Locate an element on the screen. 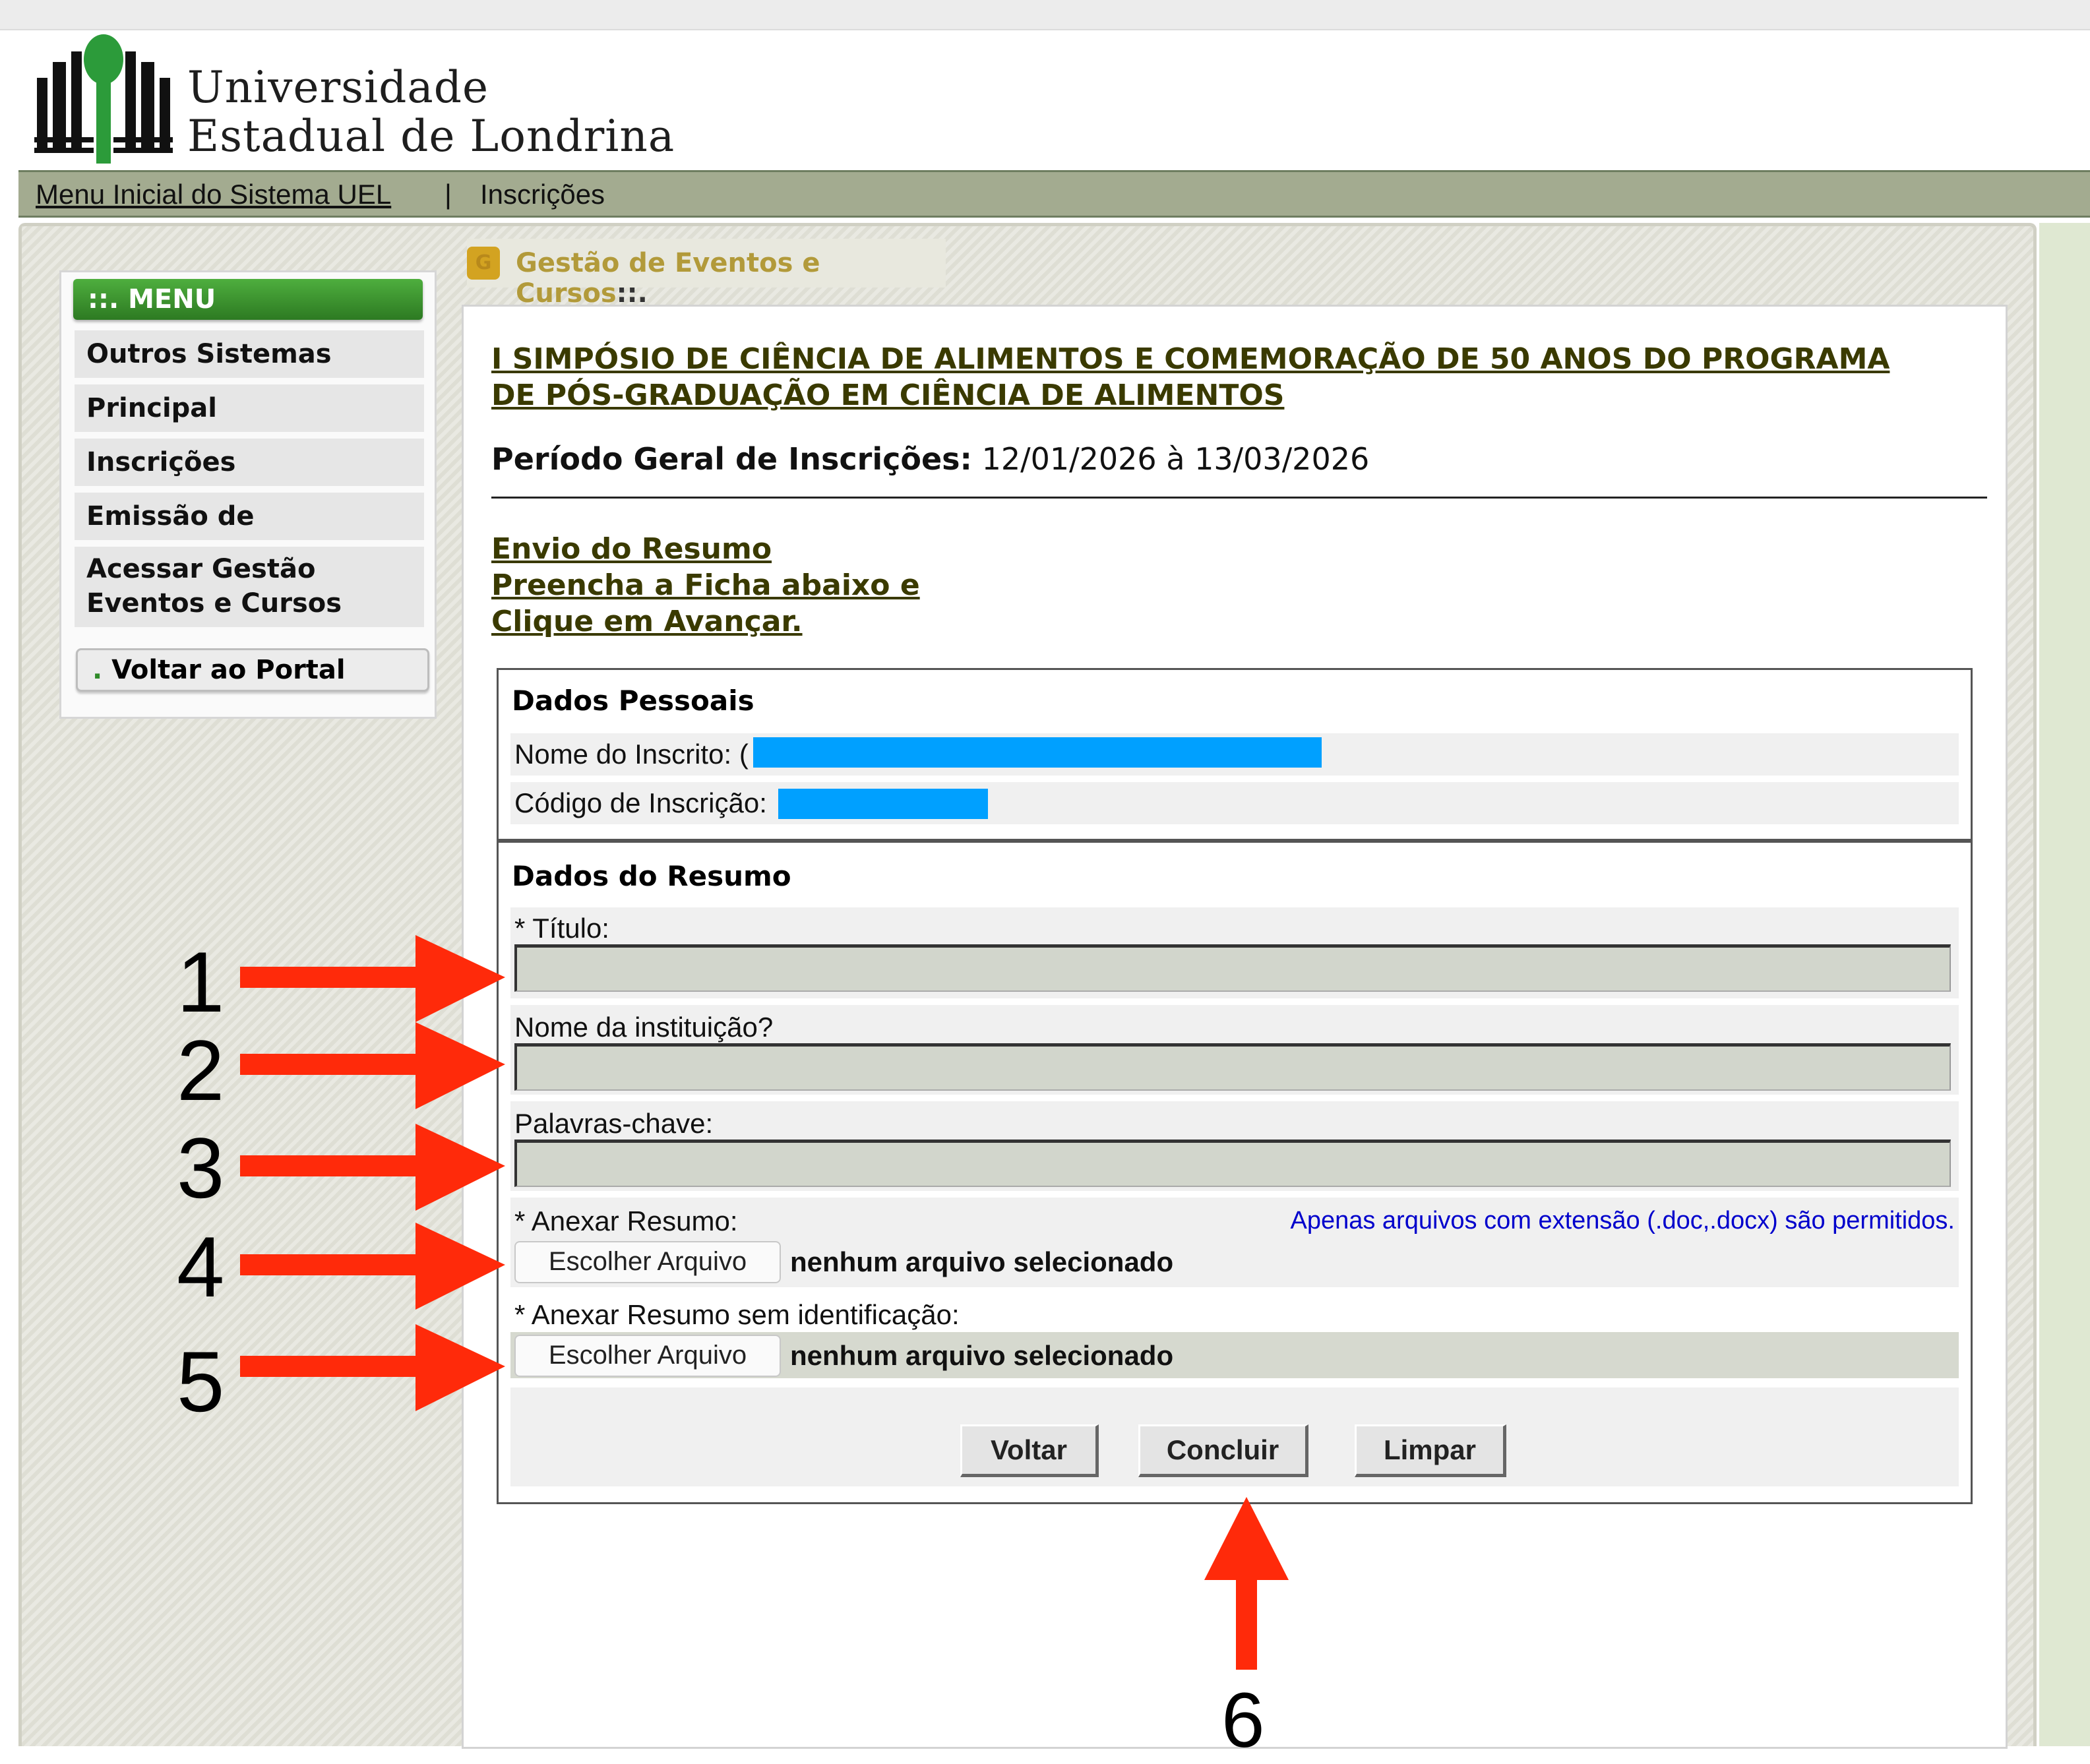 Image resolution: width=2090 pixels, height=1764 pixels. anexar-sem-id-label: * Anexar Resumo sem identificação: is located at coordinates (737, 1315).